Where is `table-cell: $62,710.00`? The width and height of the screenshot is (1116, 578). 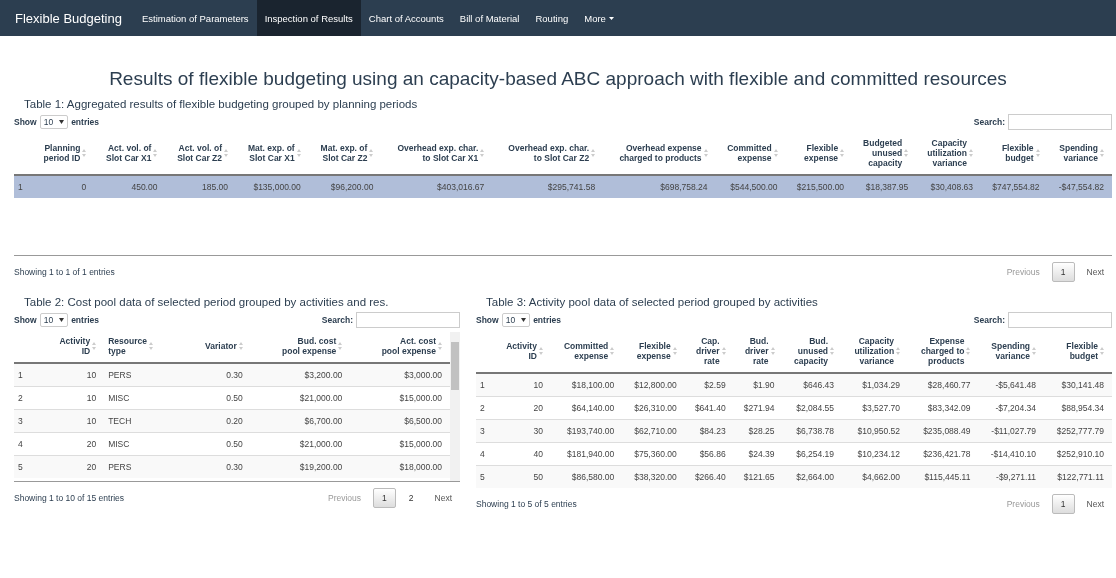 table-cell: $62,710.00 is located at coordinates (653, 431).